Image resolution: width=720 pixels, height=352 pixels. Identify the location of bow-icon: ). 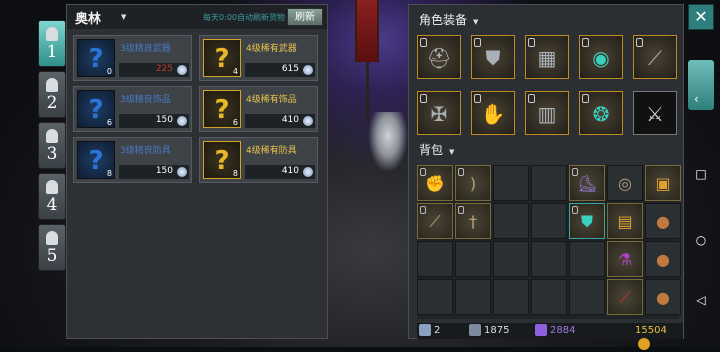
(473, 183).